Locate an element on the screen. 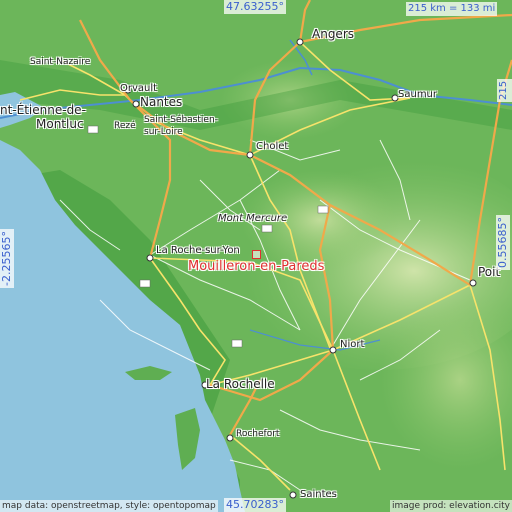 Image resolution: width=512 pixels, height=512 pixels. place-label-la-rochelle: La Rochelle is located at coordinates (240, 384).